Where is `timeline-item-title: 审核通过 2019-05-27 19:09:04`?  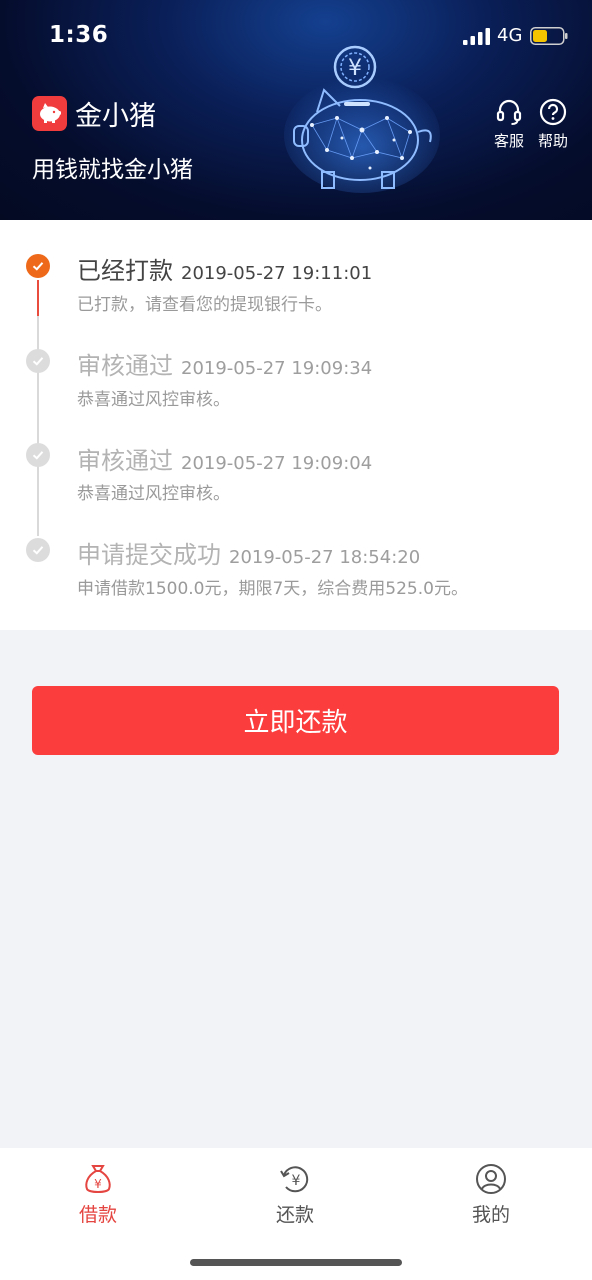 timeline-item-title: 审核通过 2019-05-27 19:09:04 is located at coordinates (224, 458).